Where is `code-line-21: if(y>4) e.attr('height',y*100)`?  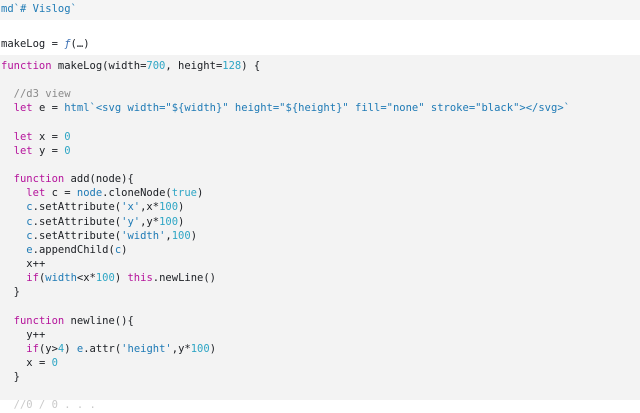 code-line-21: if(y>4) e.attr('height',y*100) is located at coordinates (121, 348).